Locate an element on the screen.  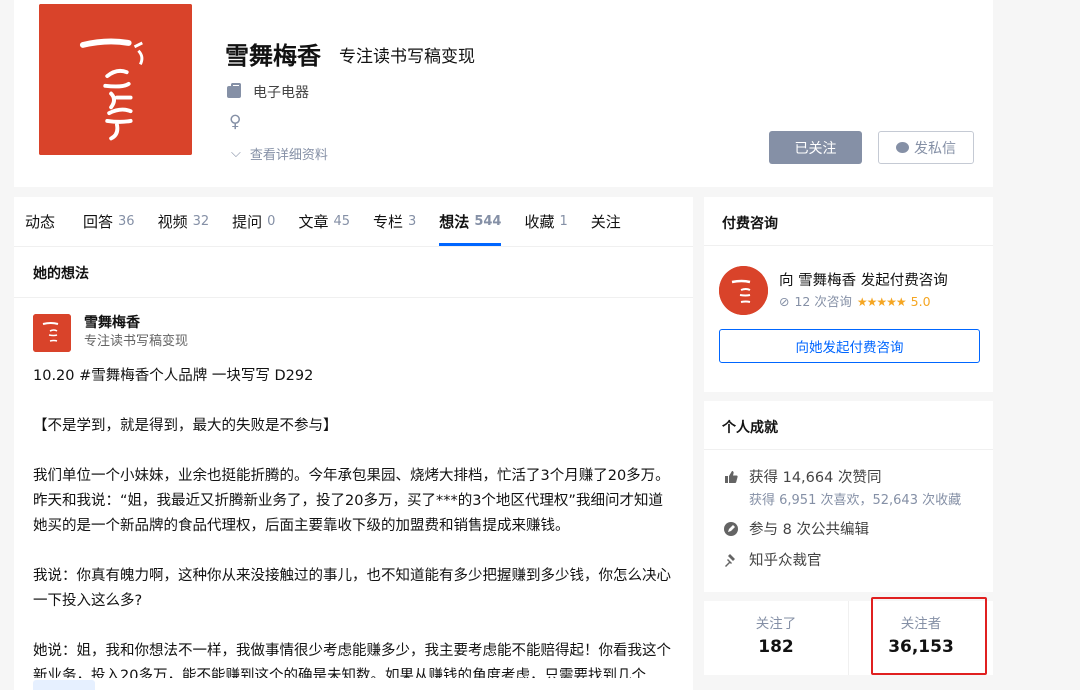
chat-bubble-icon is located at coordinates (902, 147).